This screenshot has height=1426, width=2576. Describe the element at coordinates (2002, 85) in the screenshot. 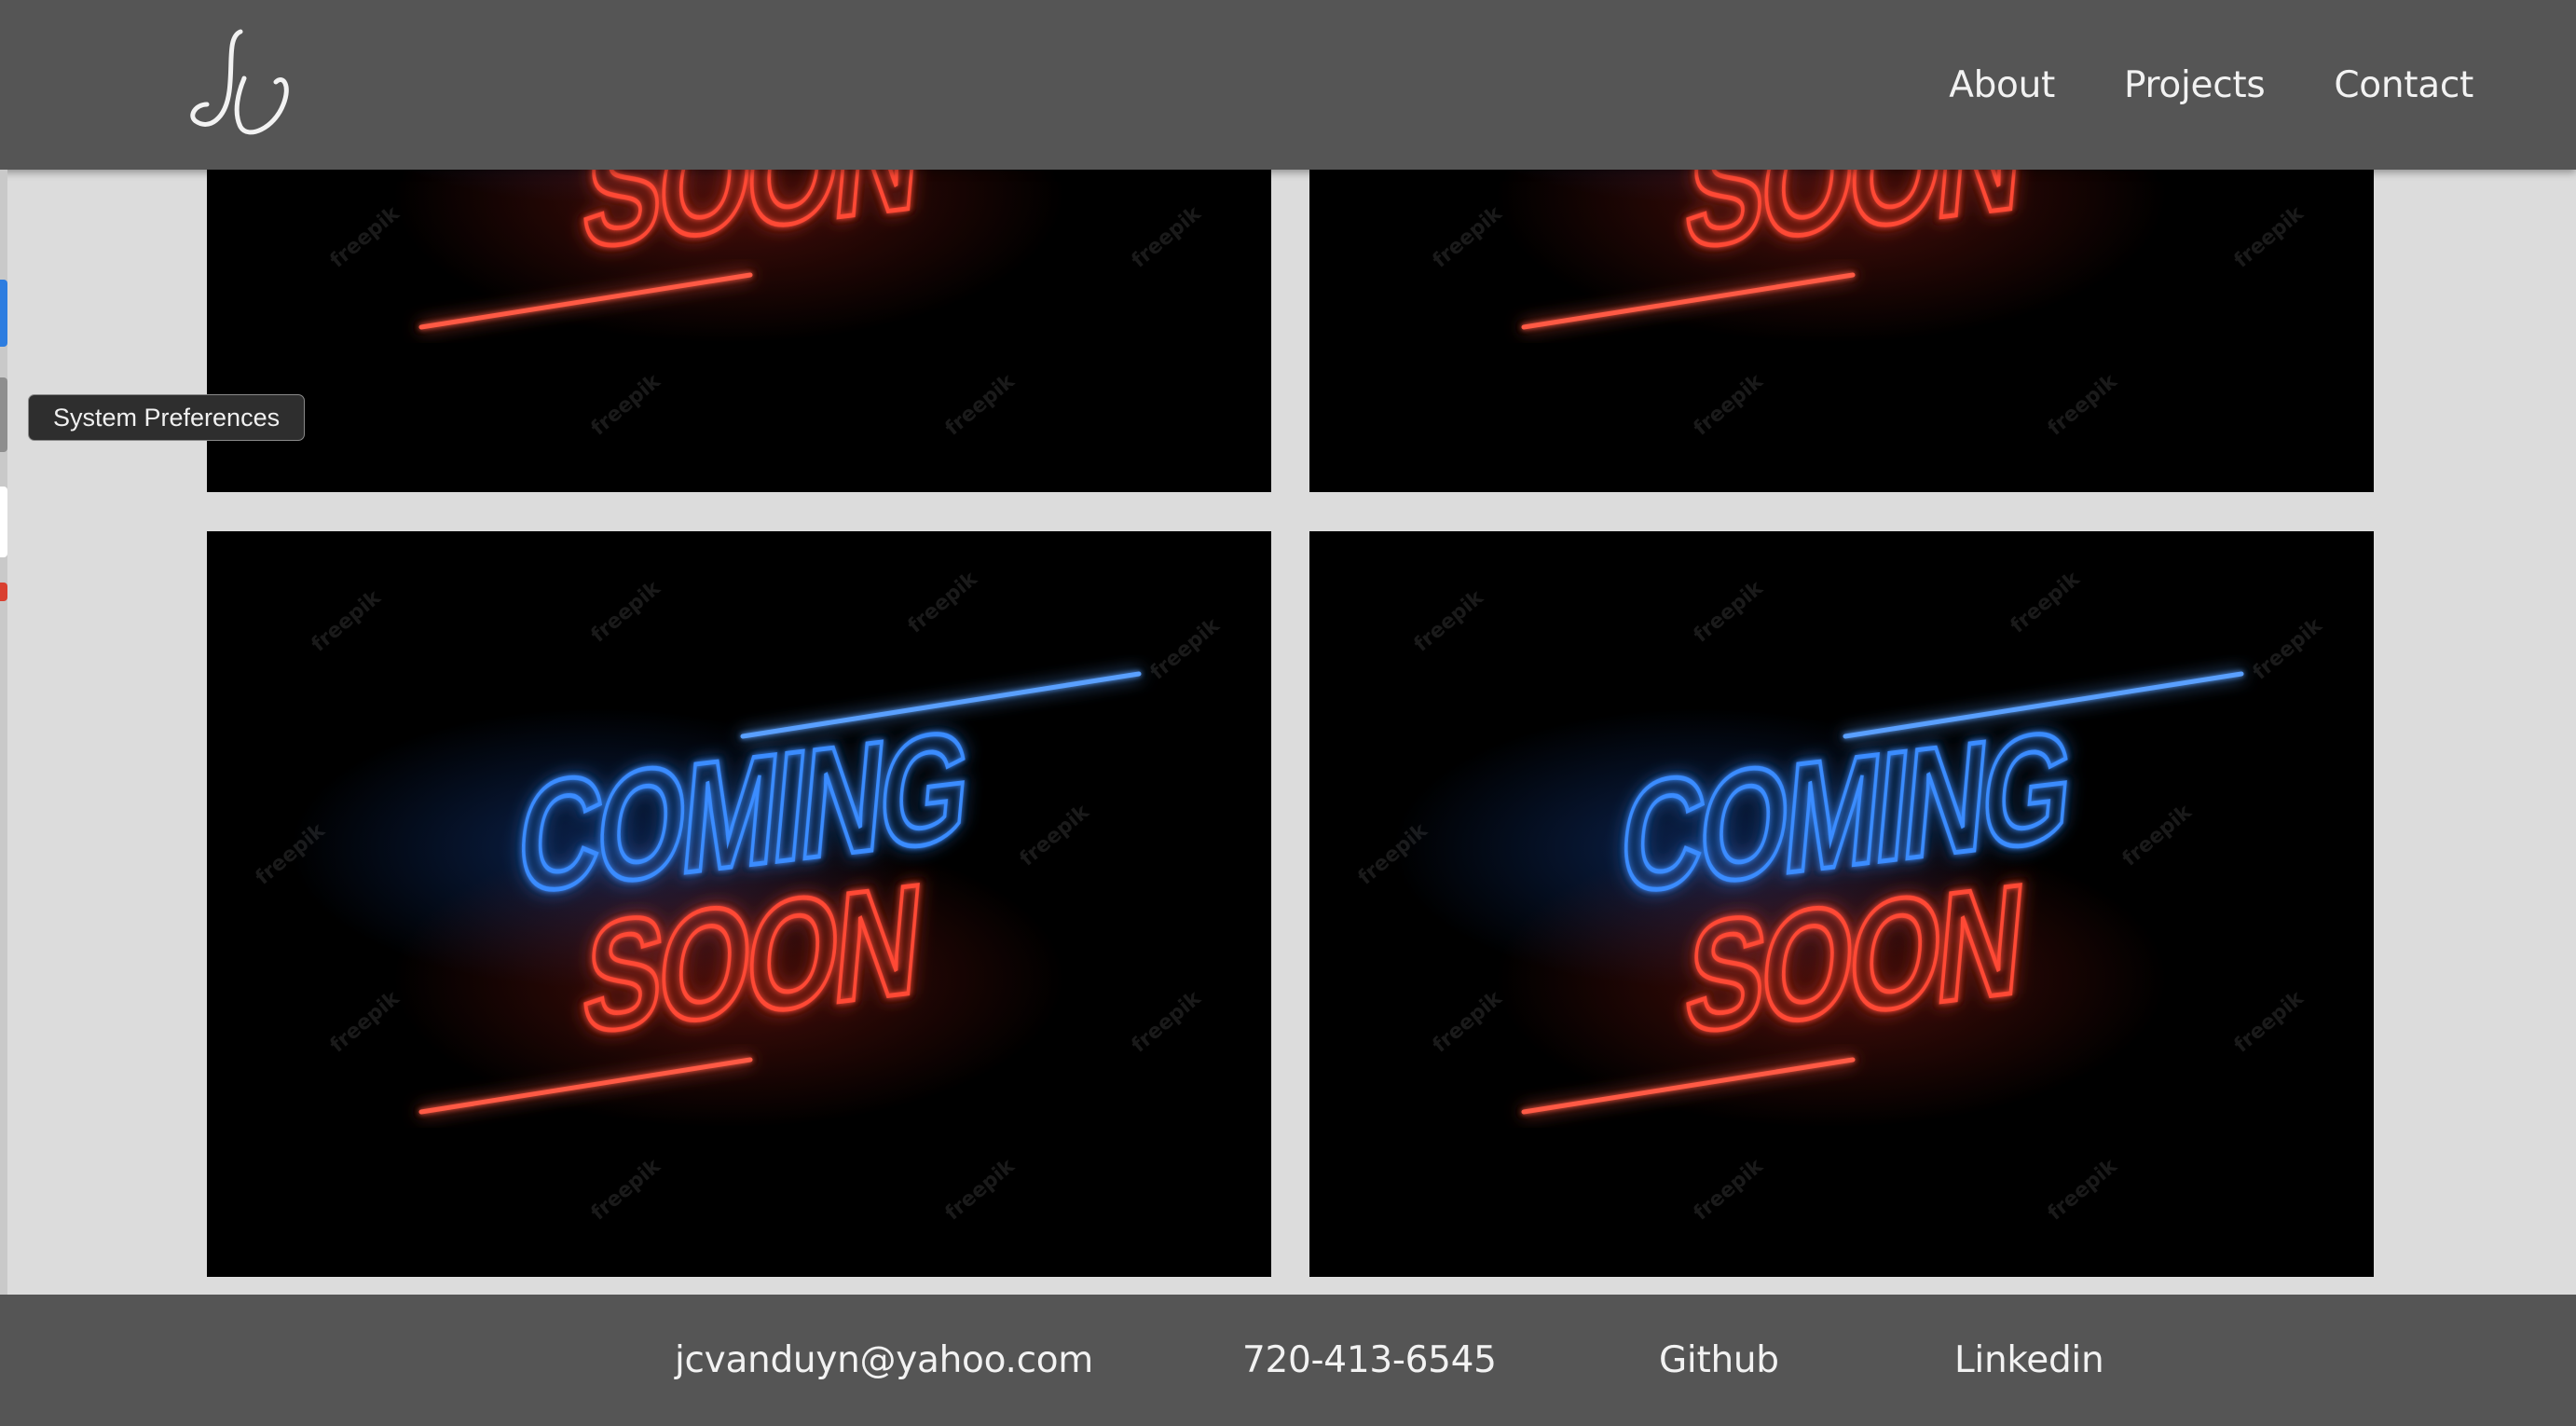

I see `nav-about: About` at that location.